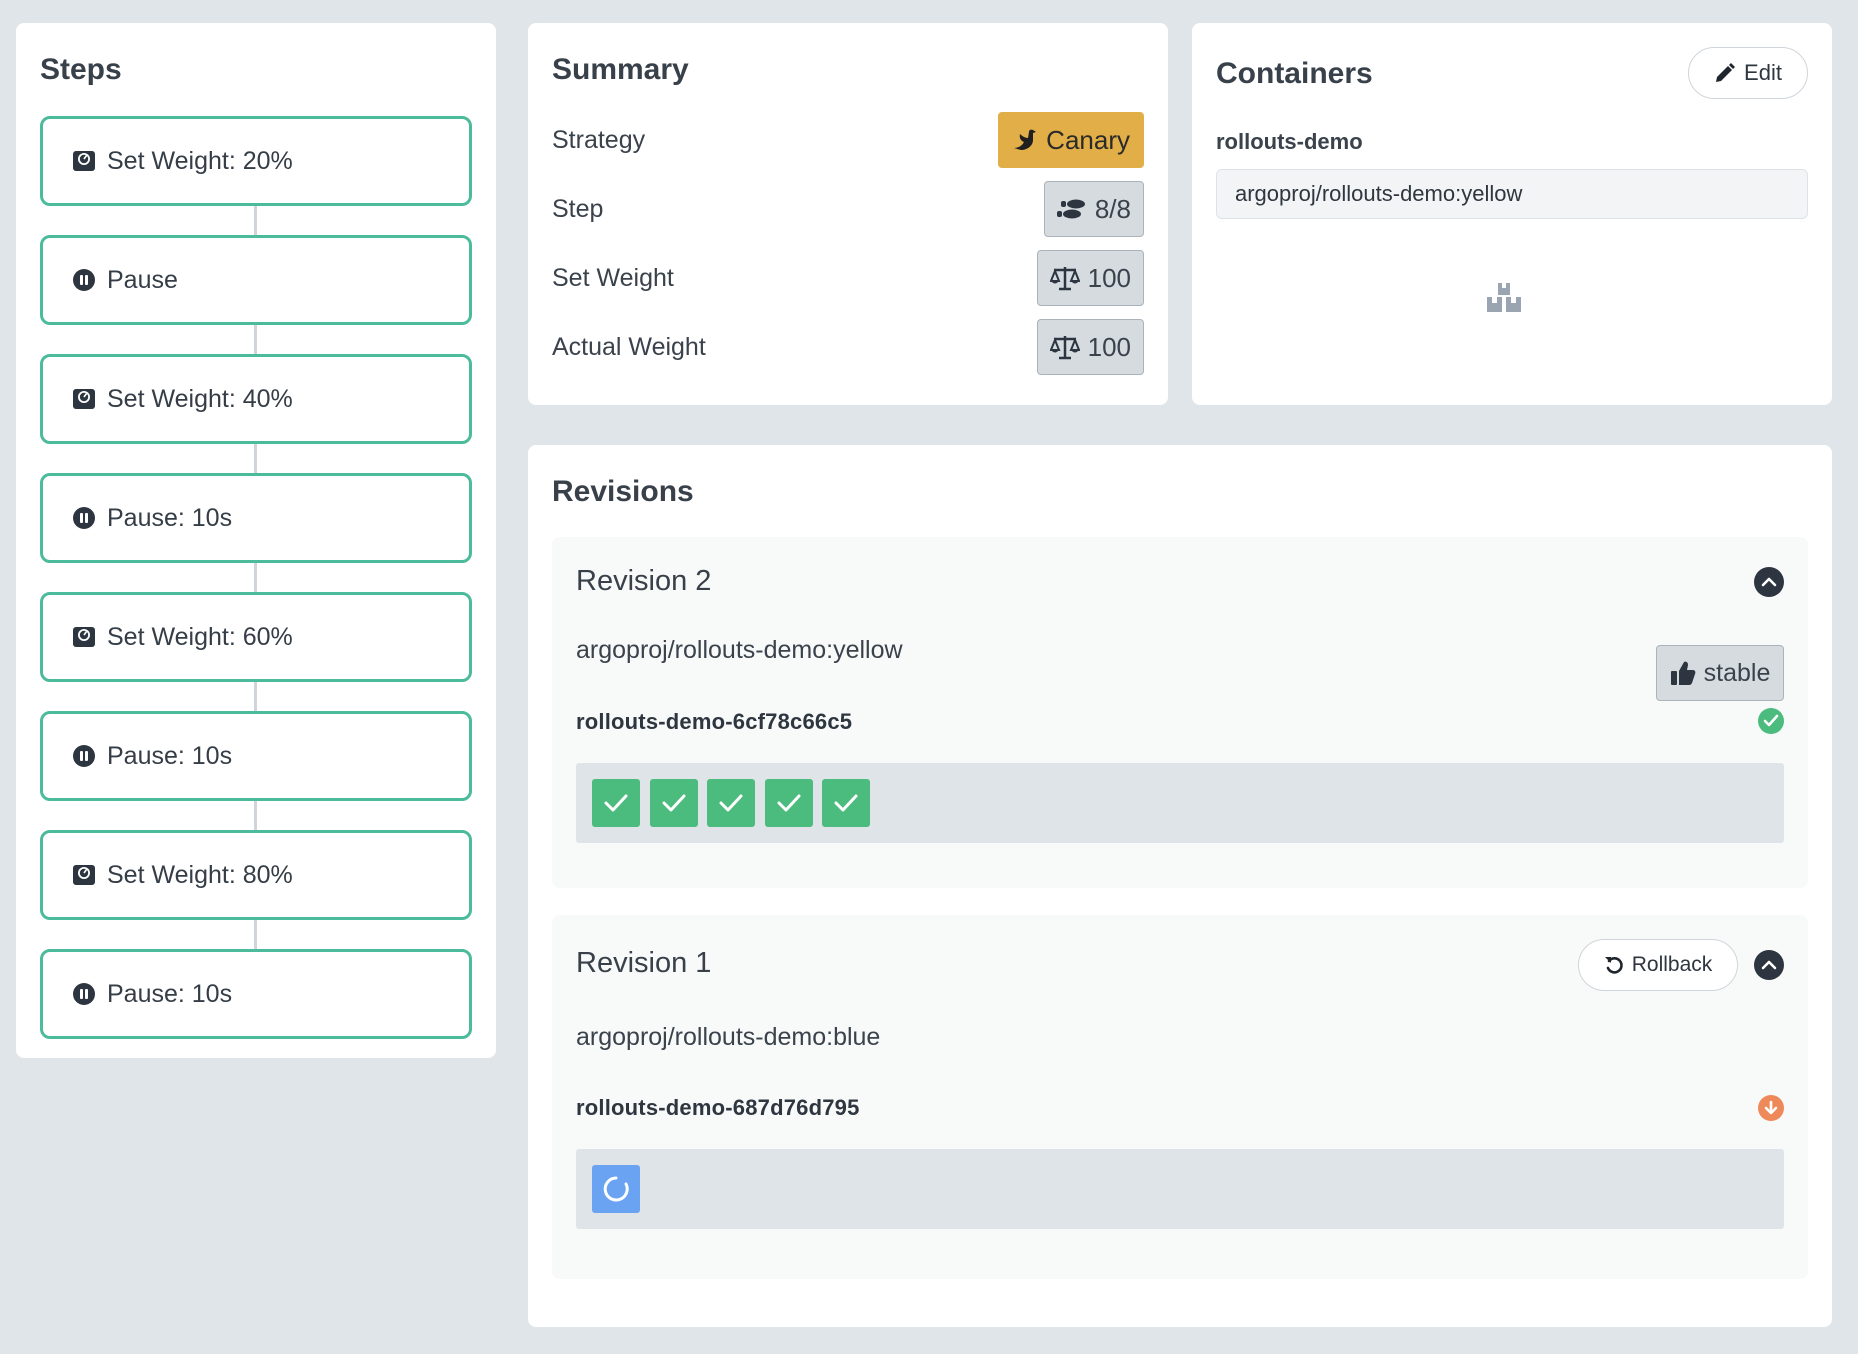  Describe the element at coordinates (1109, 277) in the screenshot. I see `set-weight-value: 100` at that location.